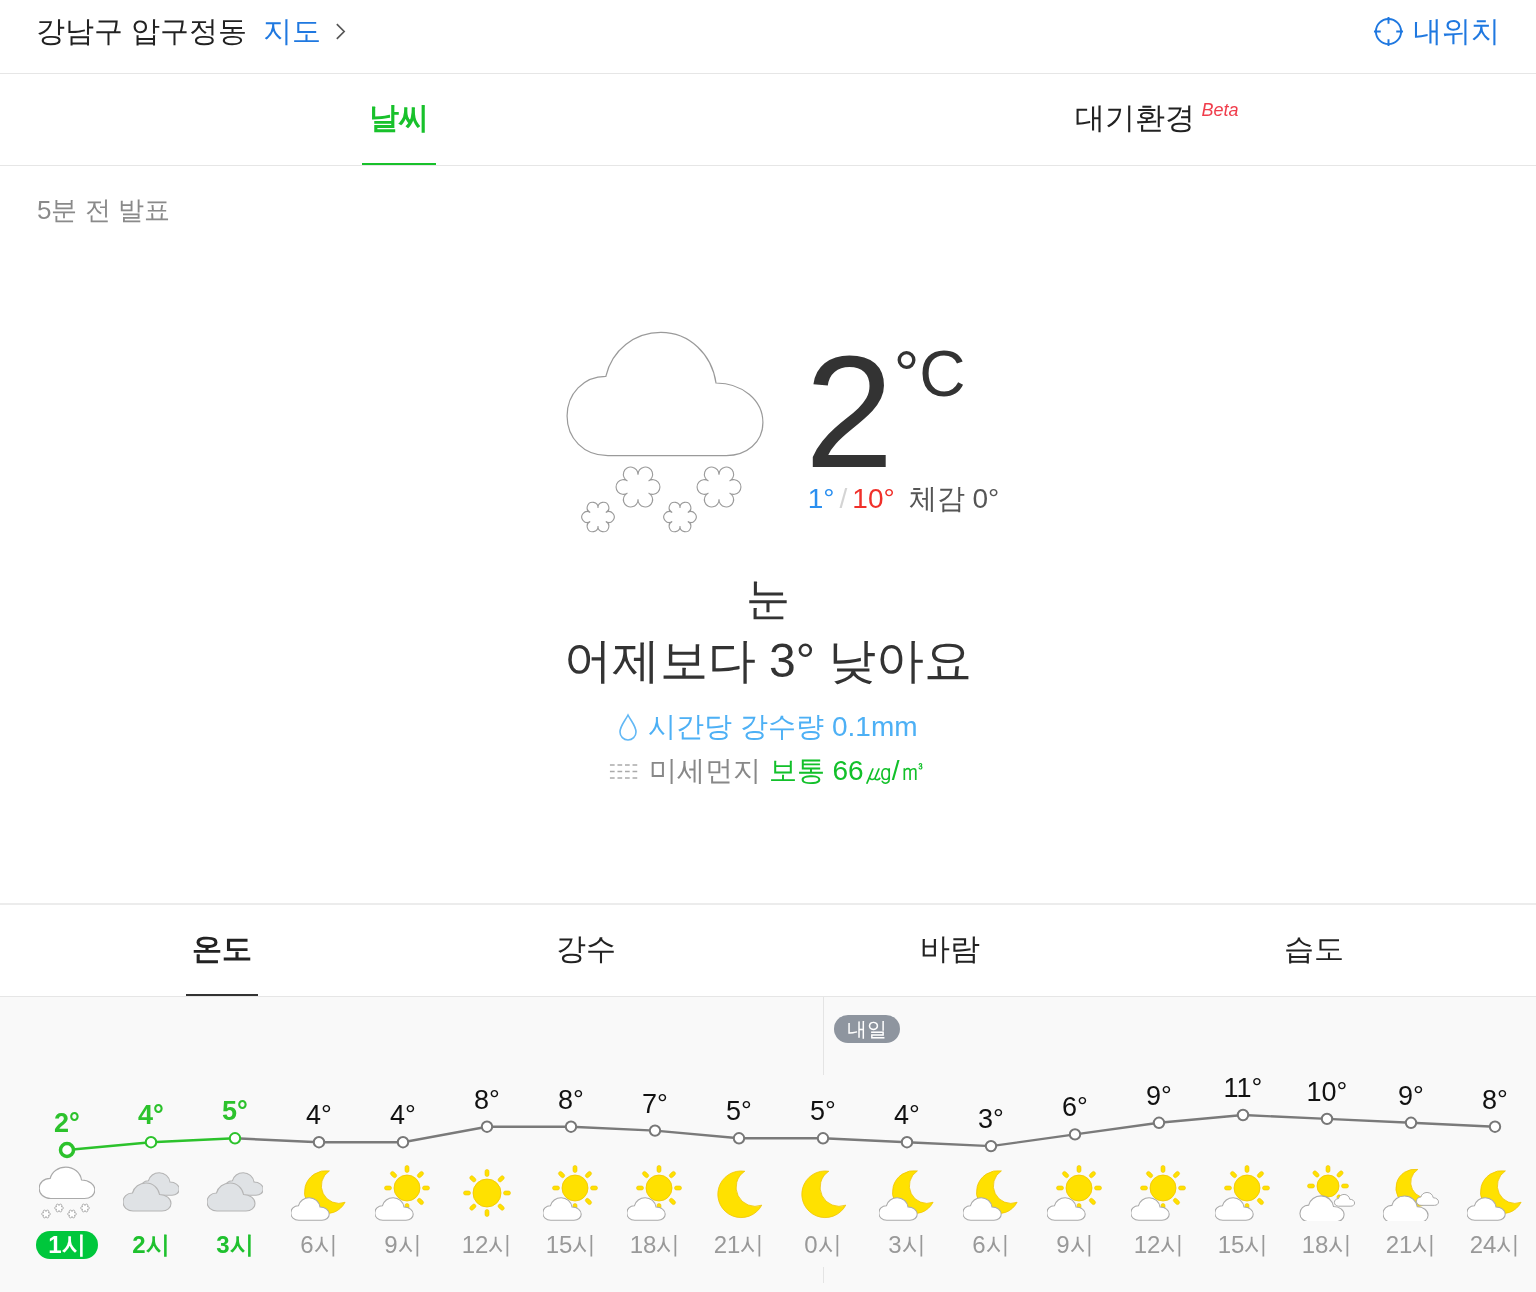 The height and width of the screenshot is (1292, 1536). I want to click on forecast-tab: 습도, so click(1314, 950).